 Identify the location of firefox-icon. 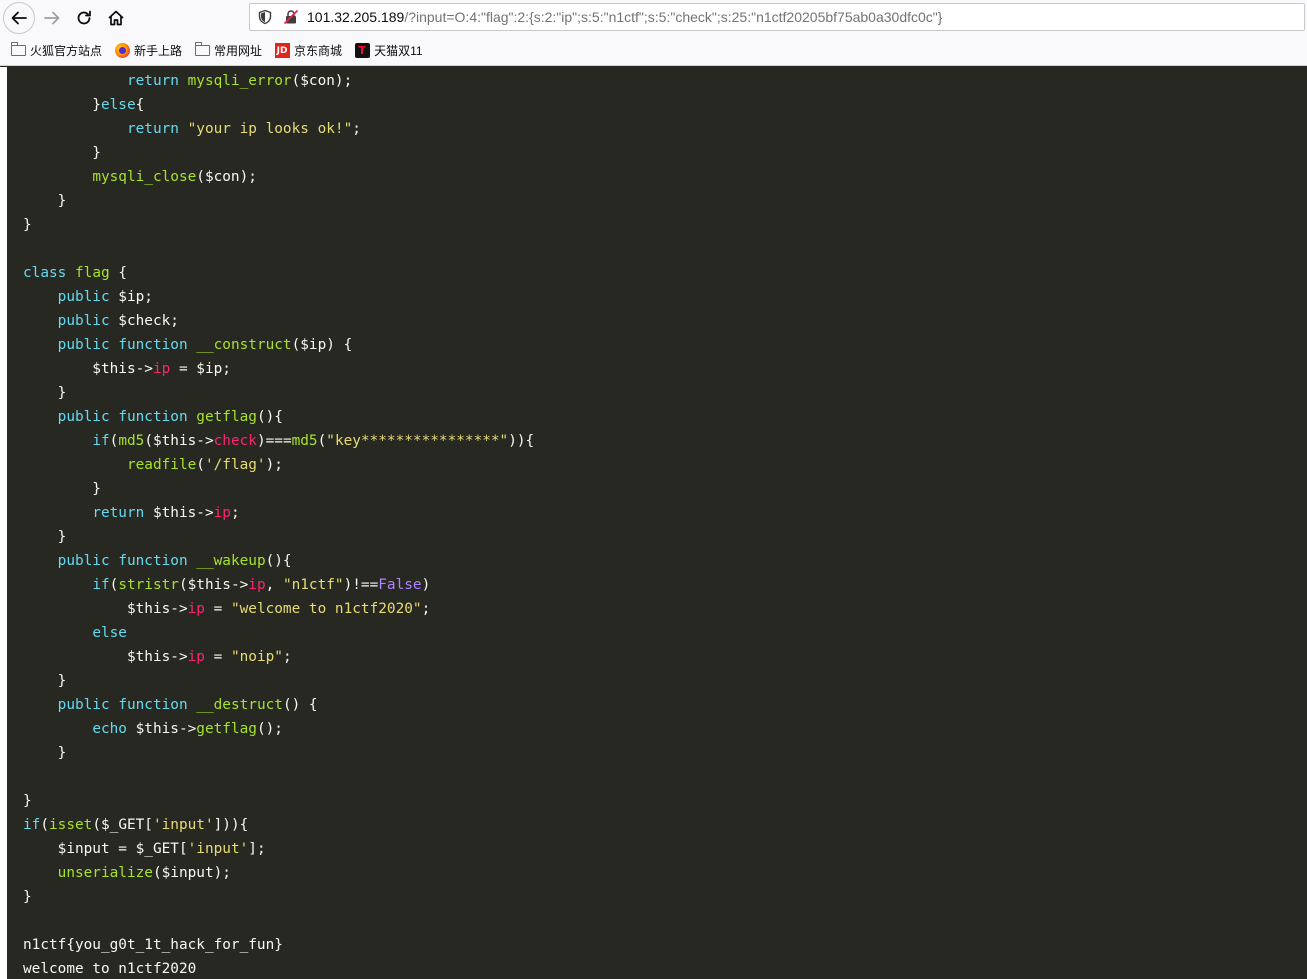
(122, 51).